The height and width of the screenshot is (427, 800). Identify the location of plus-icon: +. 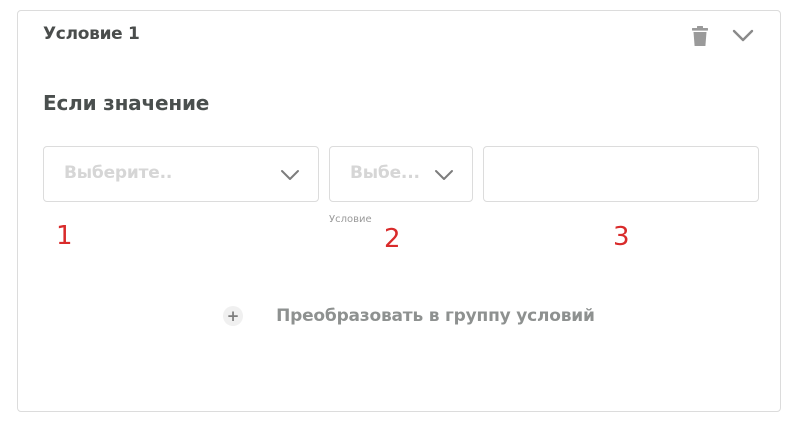
(233, 315).